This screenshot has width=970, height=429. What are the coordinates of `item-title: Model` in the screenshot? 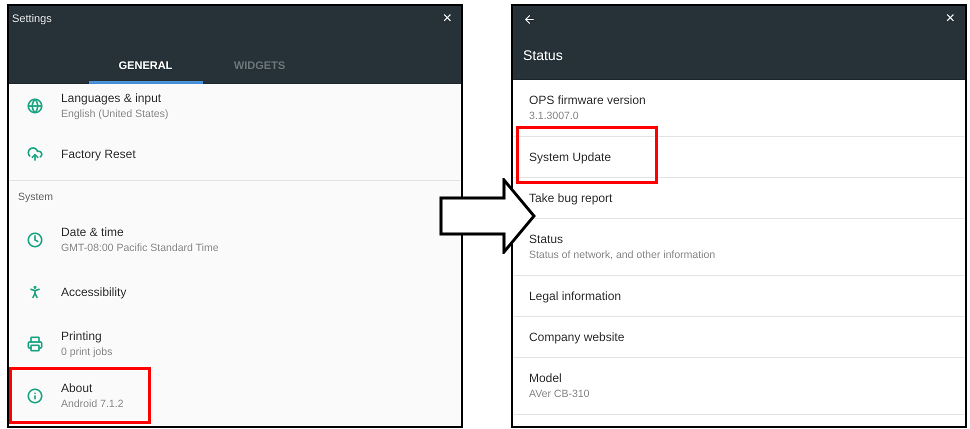 It's located at (546, 379).